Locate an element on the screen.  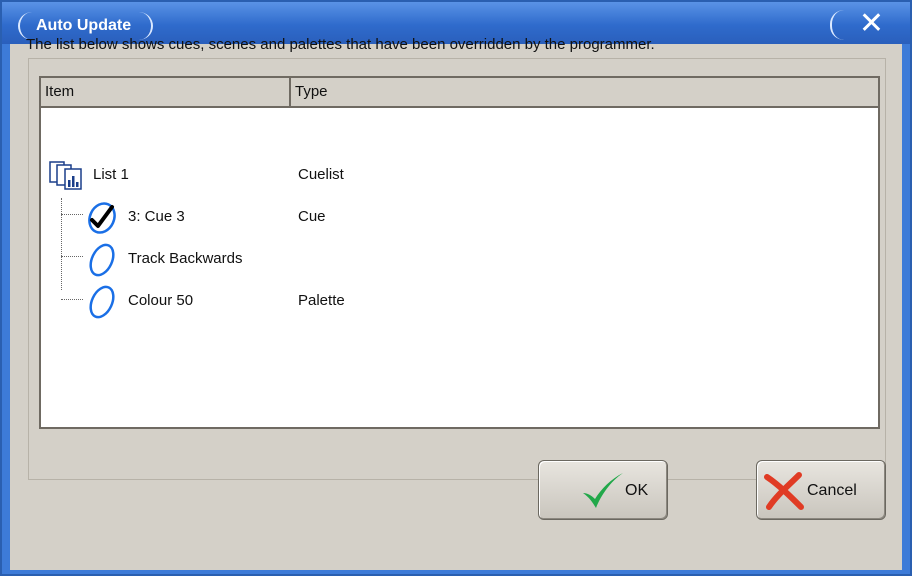
row-name: 3: Cue 3 is located at coordinates (156, 216).